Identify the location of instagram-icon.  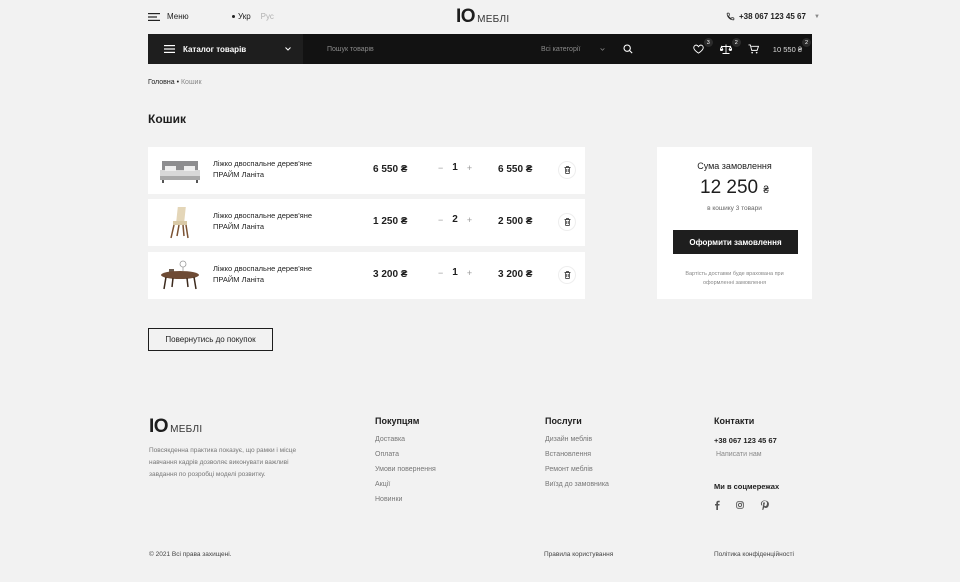
(740, 505).